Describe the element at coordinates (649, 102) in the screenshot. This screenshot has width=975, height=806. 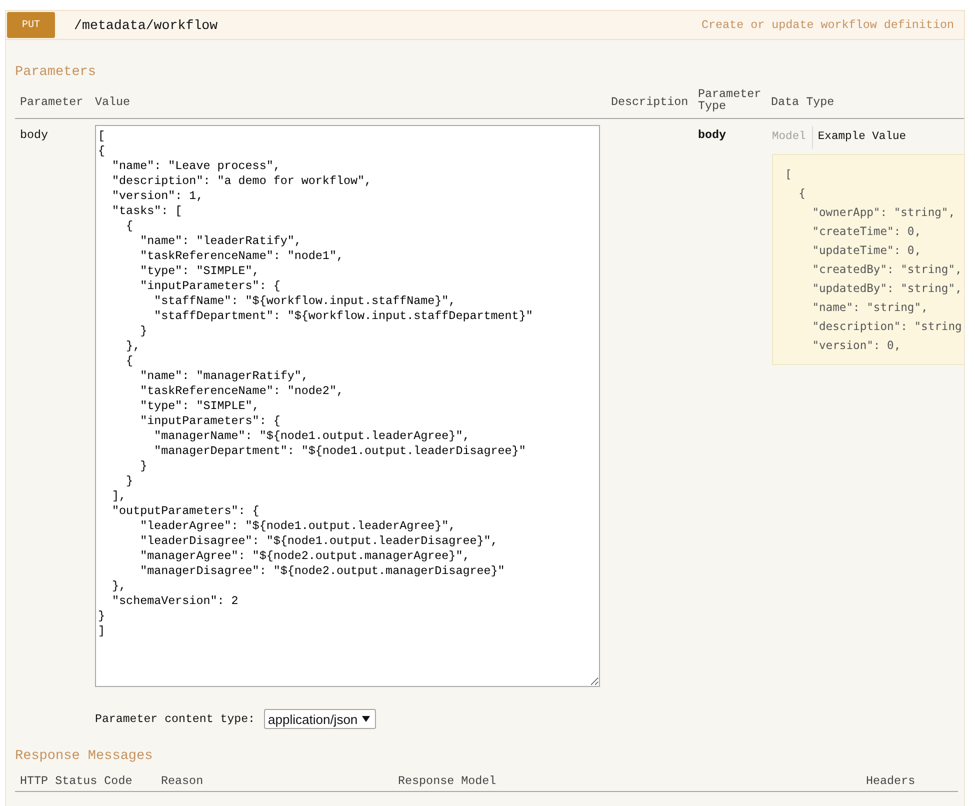
I see `column-header: Description` at that location.